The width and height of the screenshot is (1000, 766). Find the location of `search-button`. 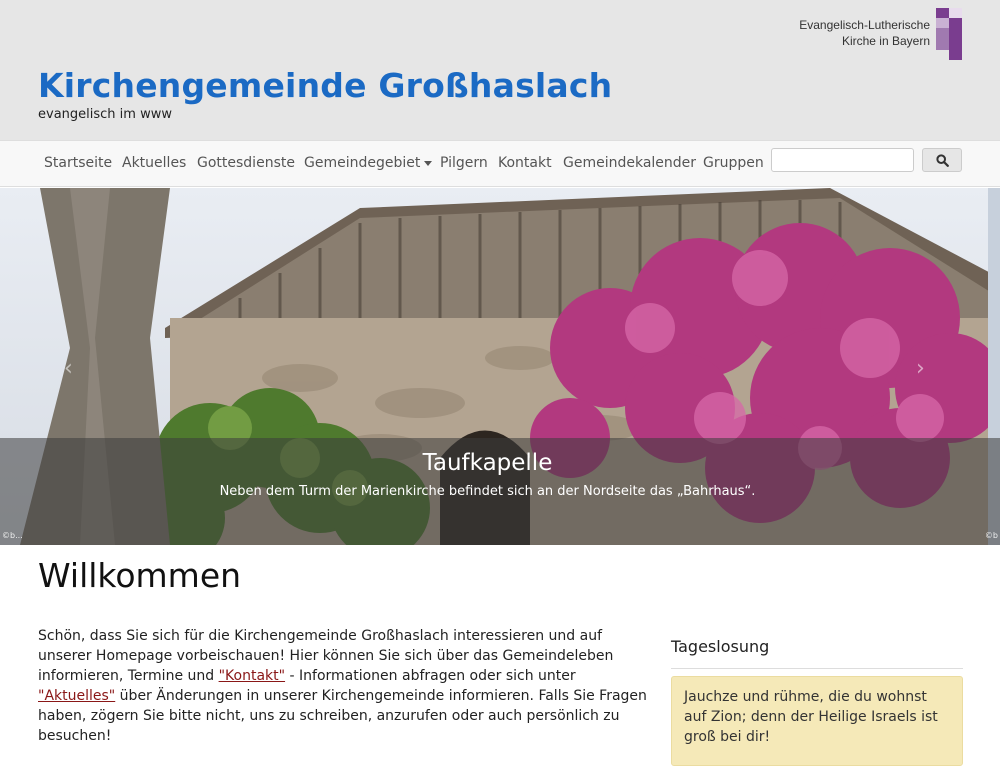

search-button is located at coordinates (942, 160).